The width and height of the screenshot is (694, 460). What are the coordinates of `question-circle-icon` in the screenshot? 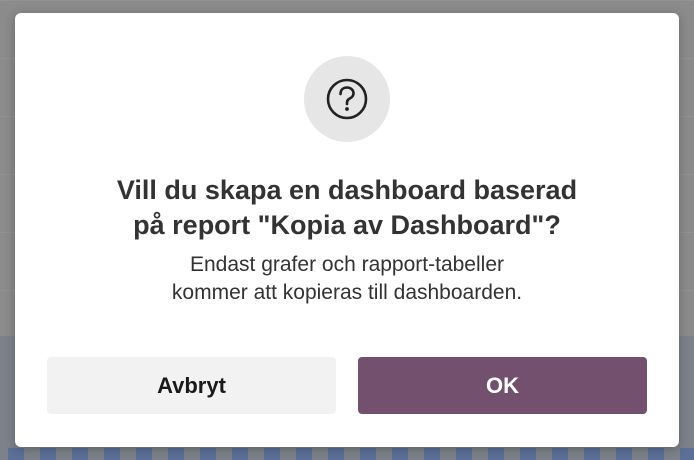 It's located at (347, 99).